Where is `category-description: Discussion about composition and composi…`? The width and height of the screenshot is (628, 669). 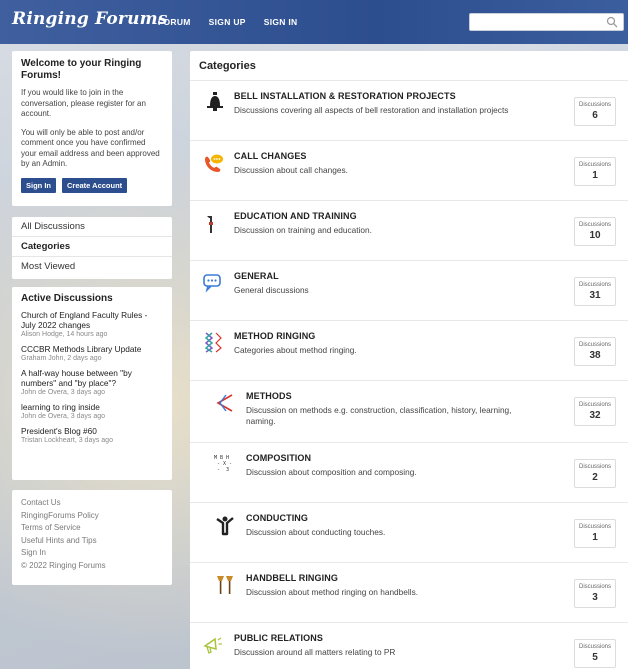
category-description: Discussion about composition and composi… is located at coordinates (331, 472).